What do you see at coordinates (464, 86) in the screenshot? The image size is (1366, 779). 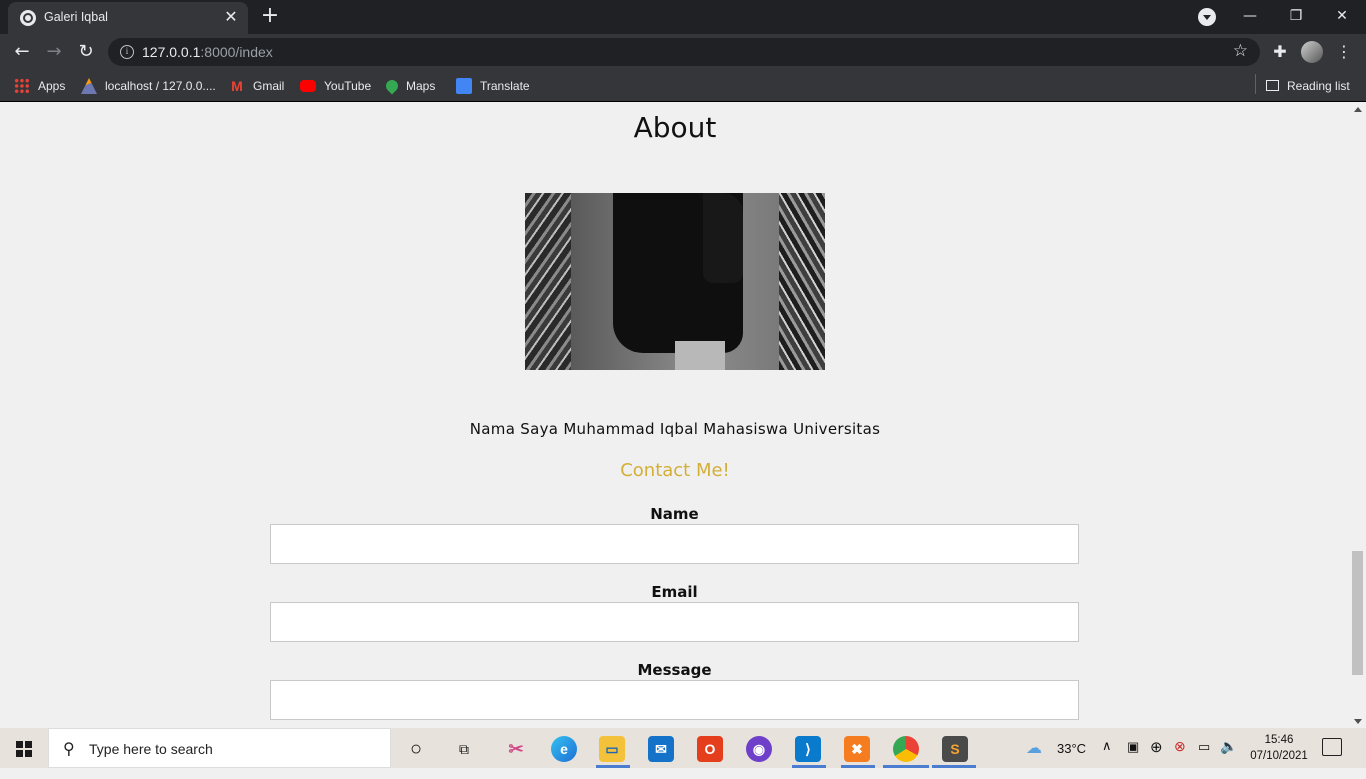 I see `translate-icon` at bounding box center [464, 86].